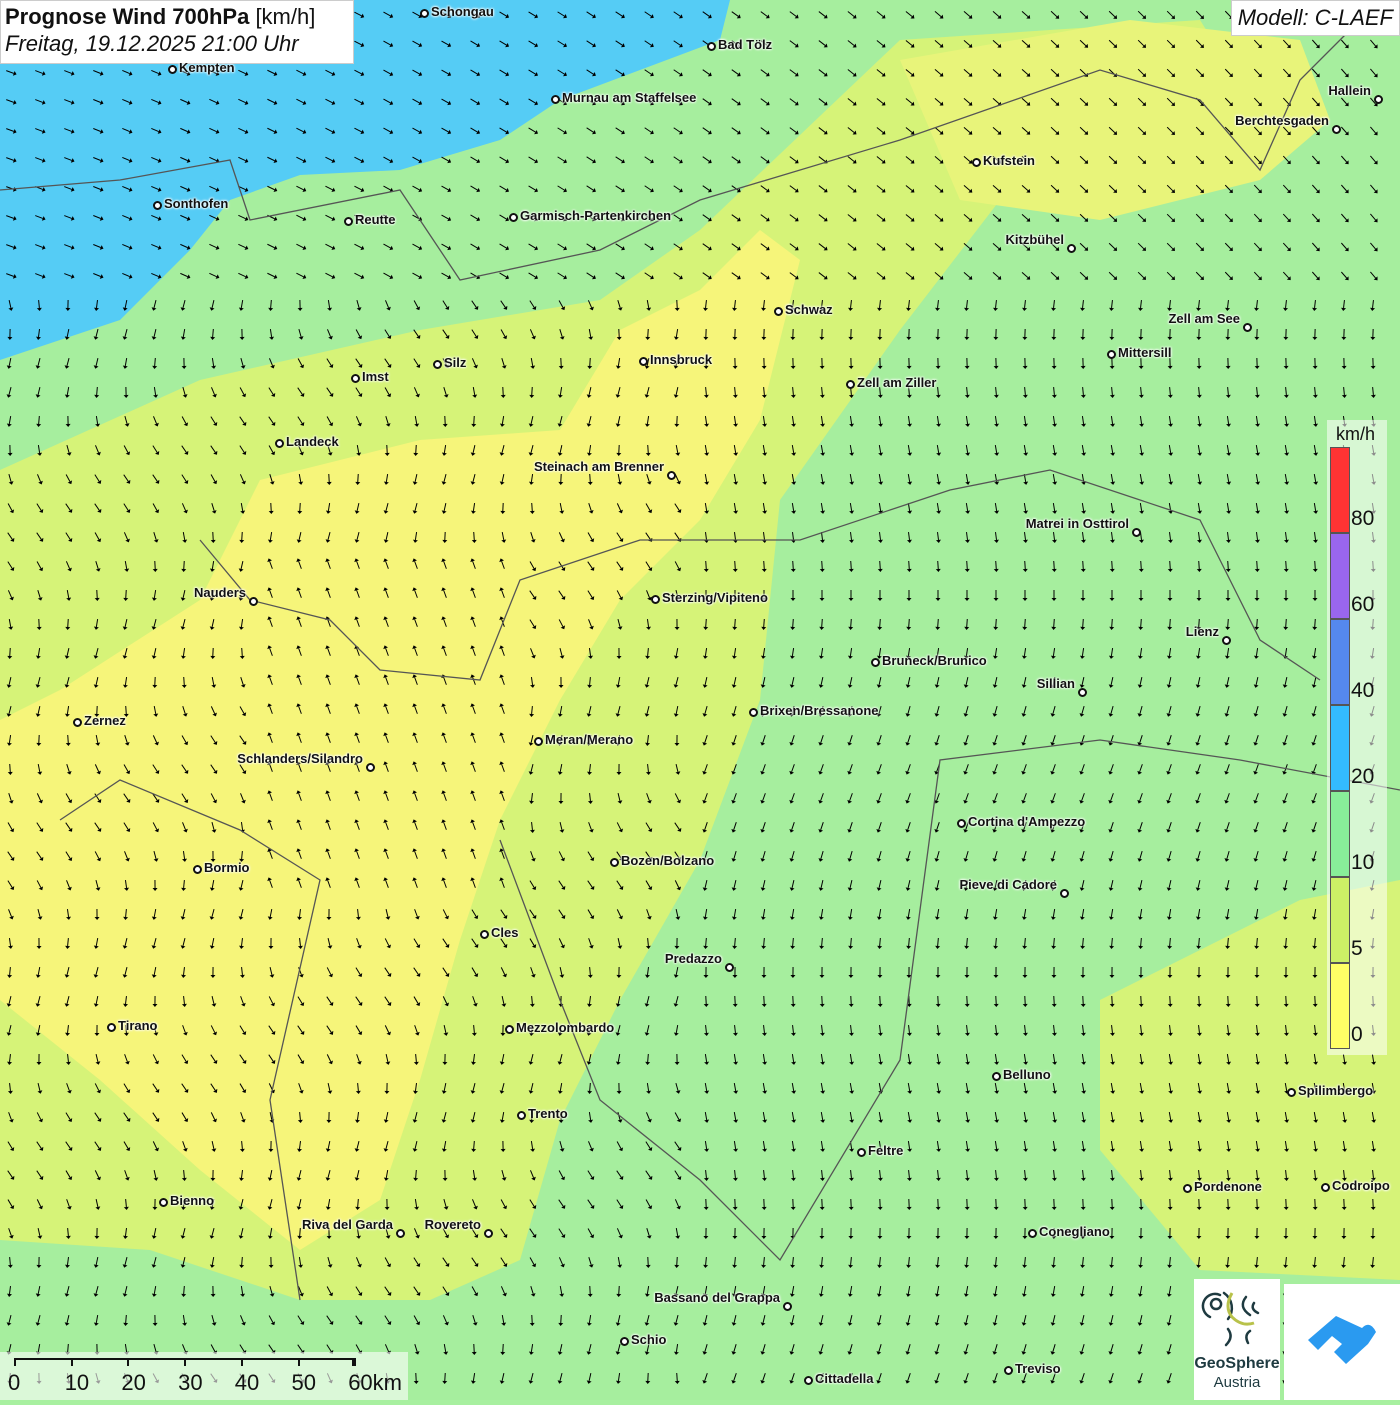 This screenshot has height=1405, width=1400. What do you see at coordinates (347, 1224) in the screenshot?
I see `city-label: Riva del Garda` at bounding box center [347, 1224].